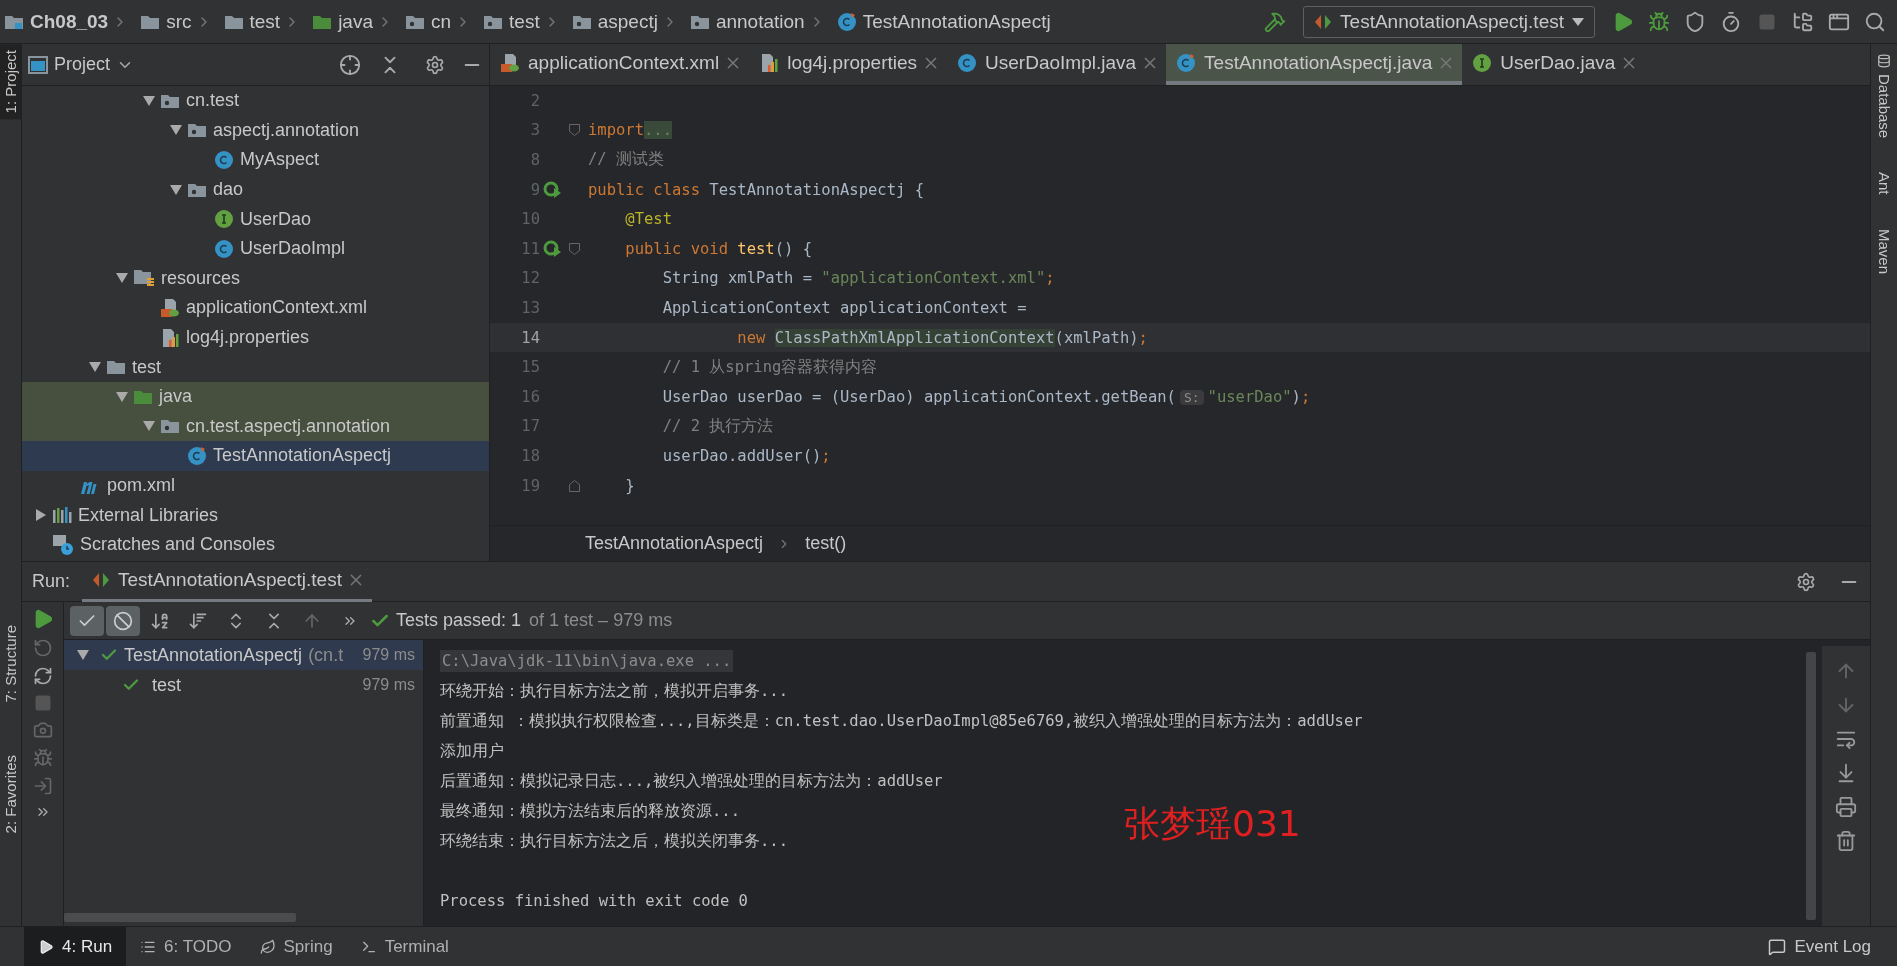 Image resolution: width=1897 pixels, height=966 pixels. Describe the element at coordinates (179, 21) in the screenshot. I see `breadcrumb-item: src` at that location.